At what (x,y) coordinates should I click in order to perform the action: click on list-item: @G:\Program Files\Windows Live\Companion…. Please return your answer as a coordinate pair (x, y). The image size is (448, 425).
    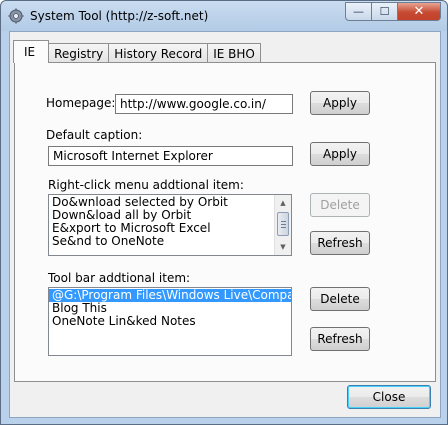
    Looking at the image, I should click on (170, 295).